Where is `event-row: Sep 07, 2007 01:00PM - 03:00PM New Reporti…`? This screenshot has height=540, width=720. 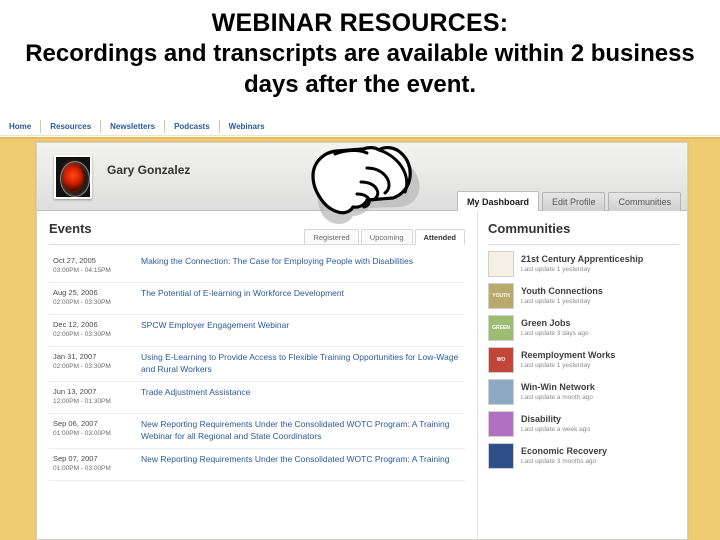 event-row: Sep 07, 2007 01:00PM - 03:00PM New Reporti… is located at coordinates (257, 465).